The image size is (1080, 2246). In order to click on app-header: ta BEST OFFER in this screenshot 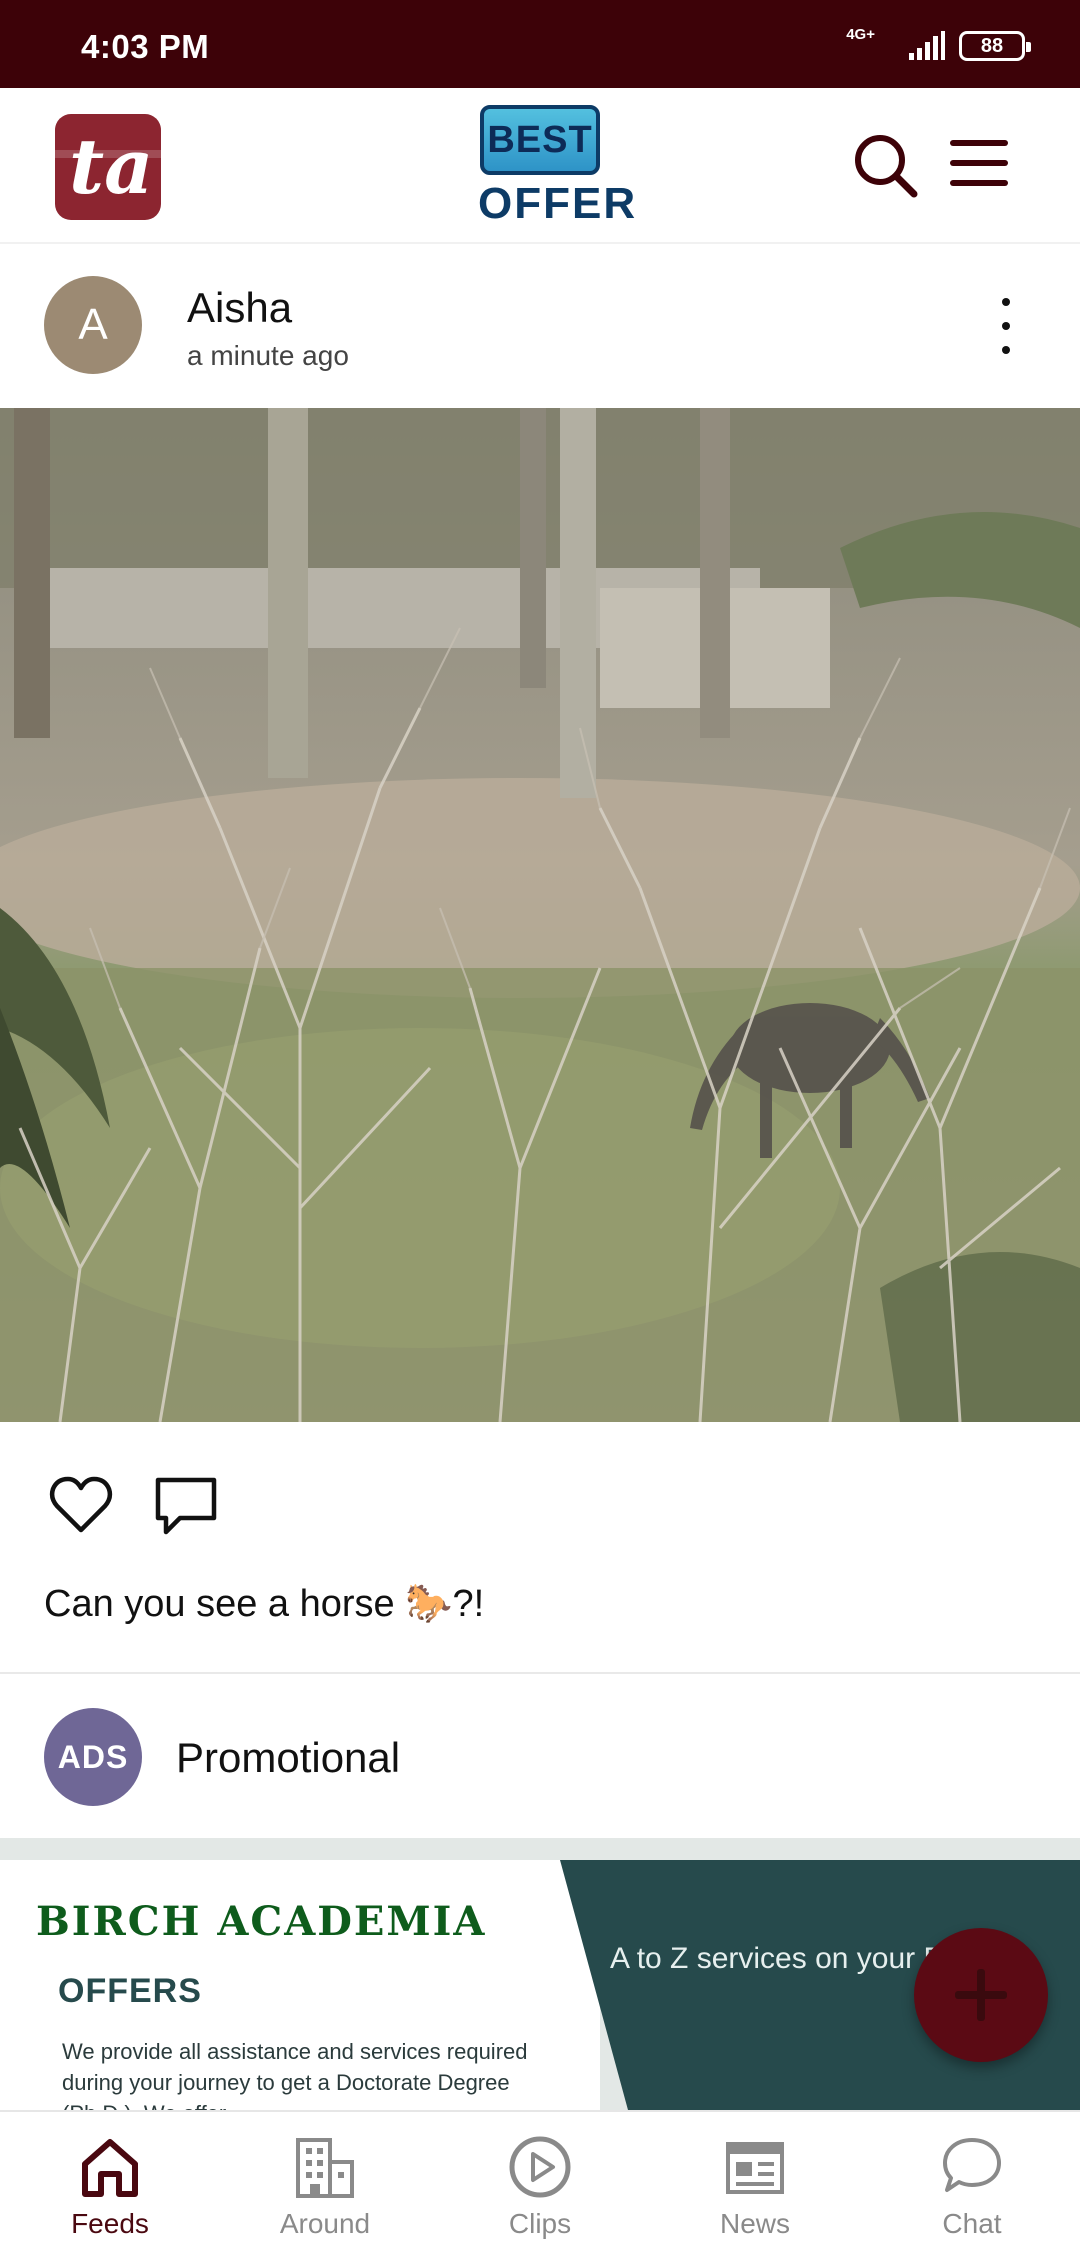, I will do `click(540, 166)`.